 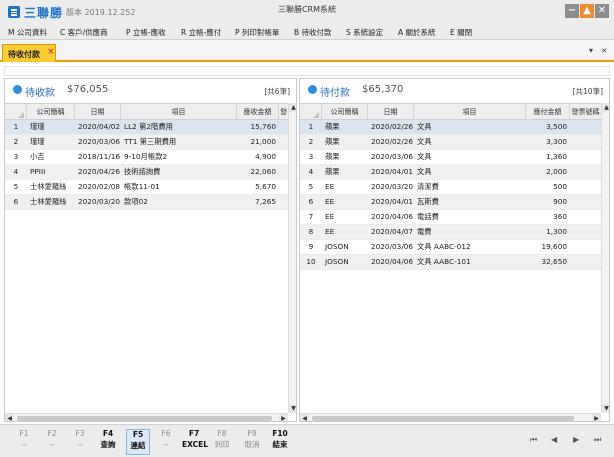 I want to click on column-header: 應收金額, so click(x=258, y=112).